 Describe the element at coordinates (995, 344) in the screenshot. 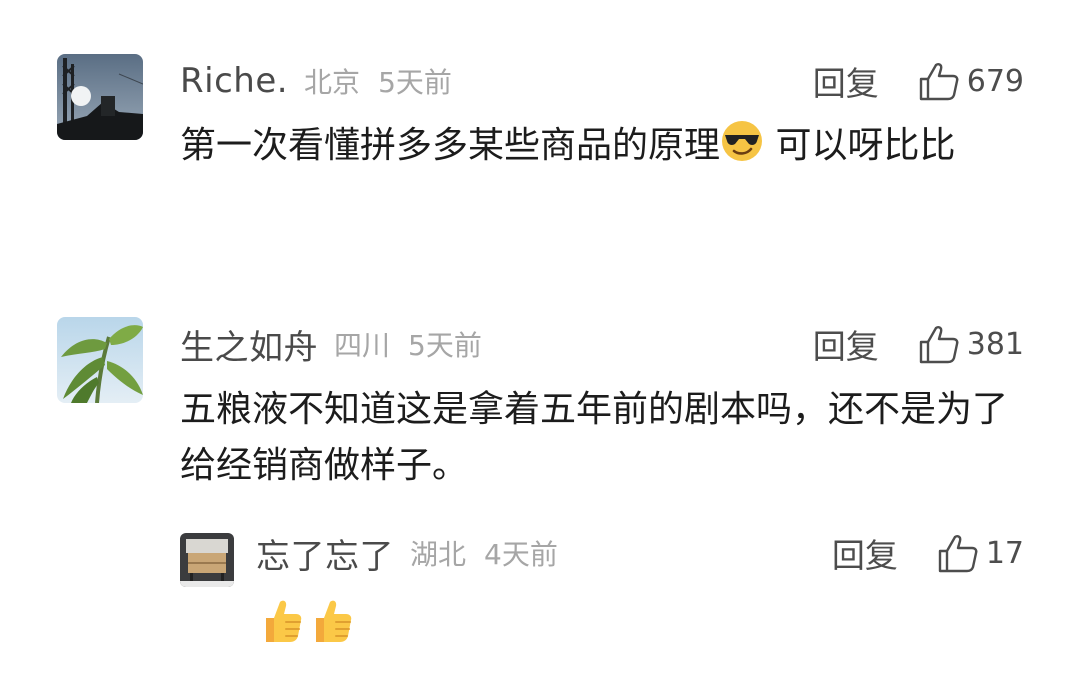

I see `like-count: 381` at that location.